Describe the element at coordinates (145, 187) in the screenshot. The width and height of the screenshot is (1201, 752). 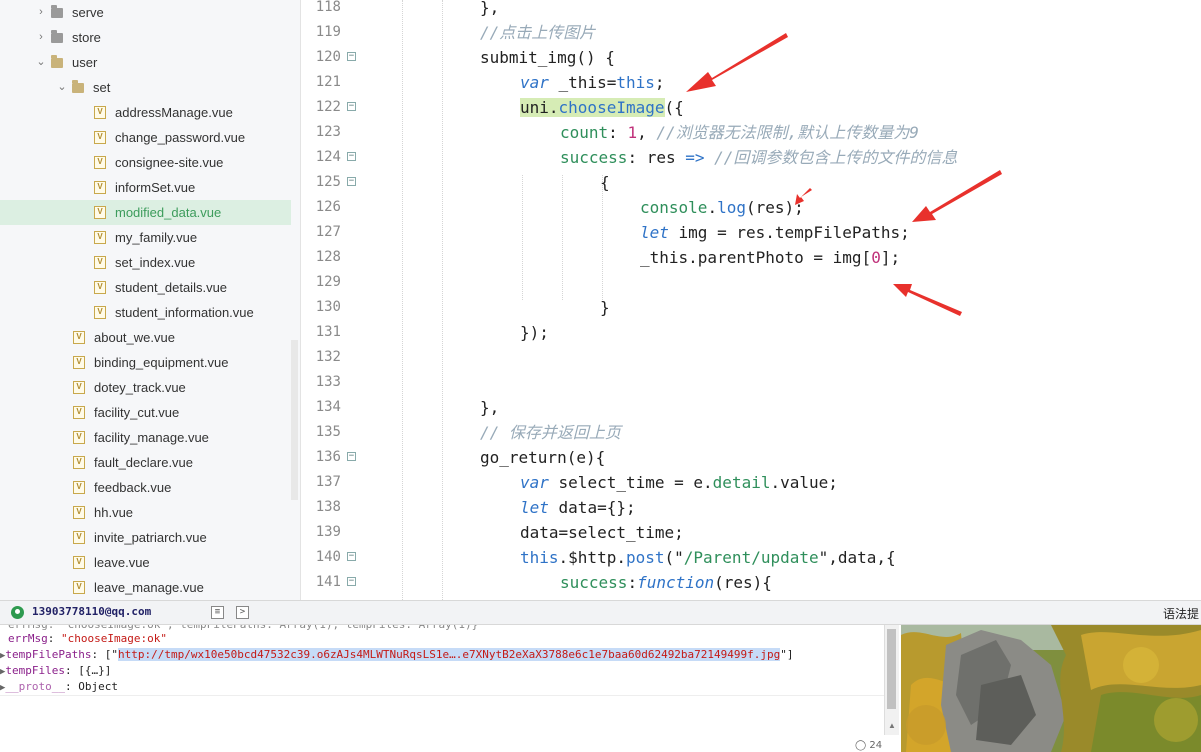
I see `tree-file: VinformSet.vue` at that location.